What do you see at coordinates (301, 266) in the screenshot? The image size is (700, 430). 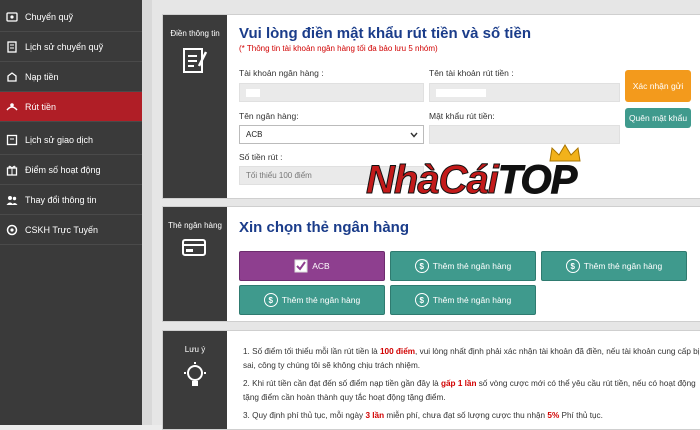 I see `checkbox-checked-icon` at bounding box center [301, 266].